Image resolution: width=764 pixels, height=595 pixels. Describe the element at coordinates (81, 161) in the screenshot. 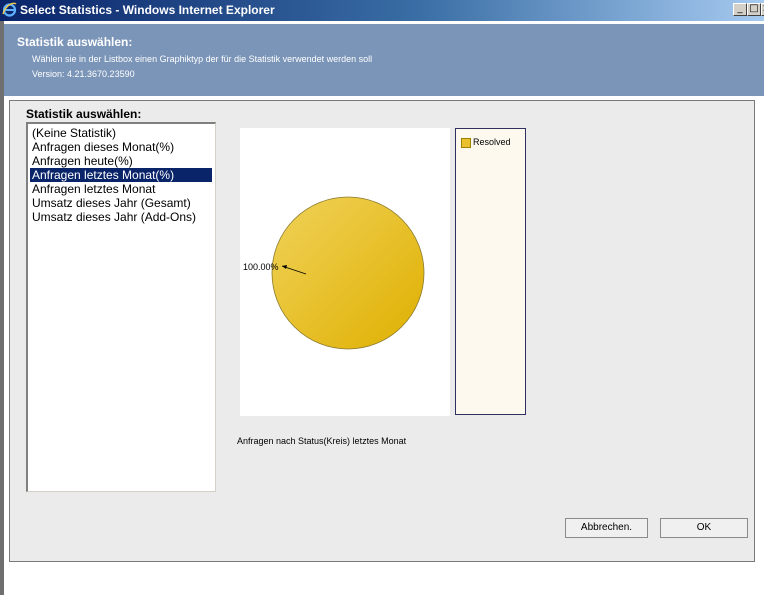

I see `list-item: Anfragen heute(%)` at that location.